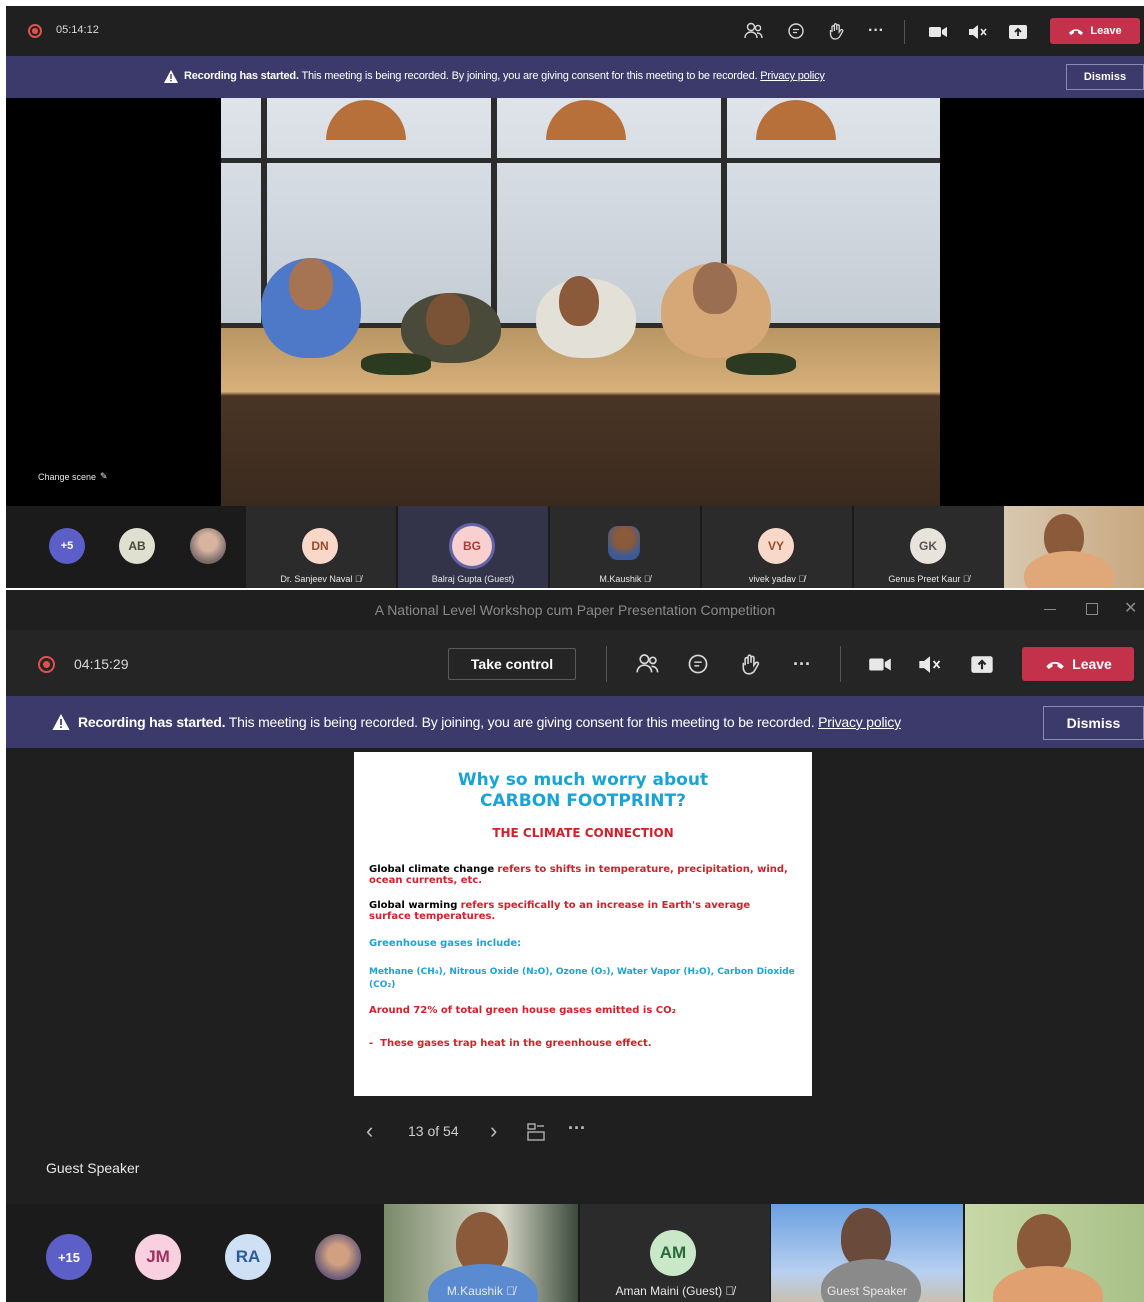  I want to click on participant-tile: M.Kaushik 🎙̸, so click(625, 547).